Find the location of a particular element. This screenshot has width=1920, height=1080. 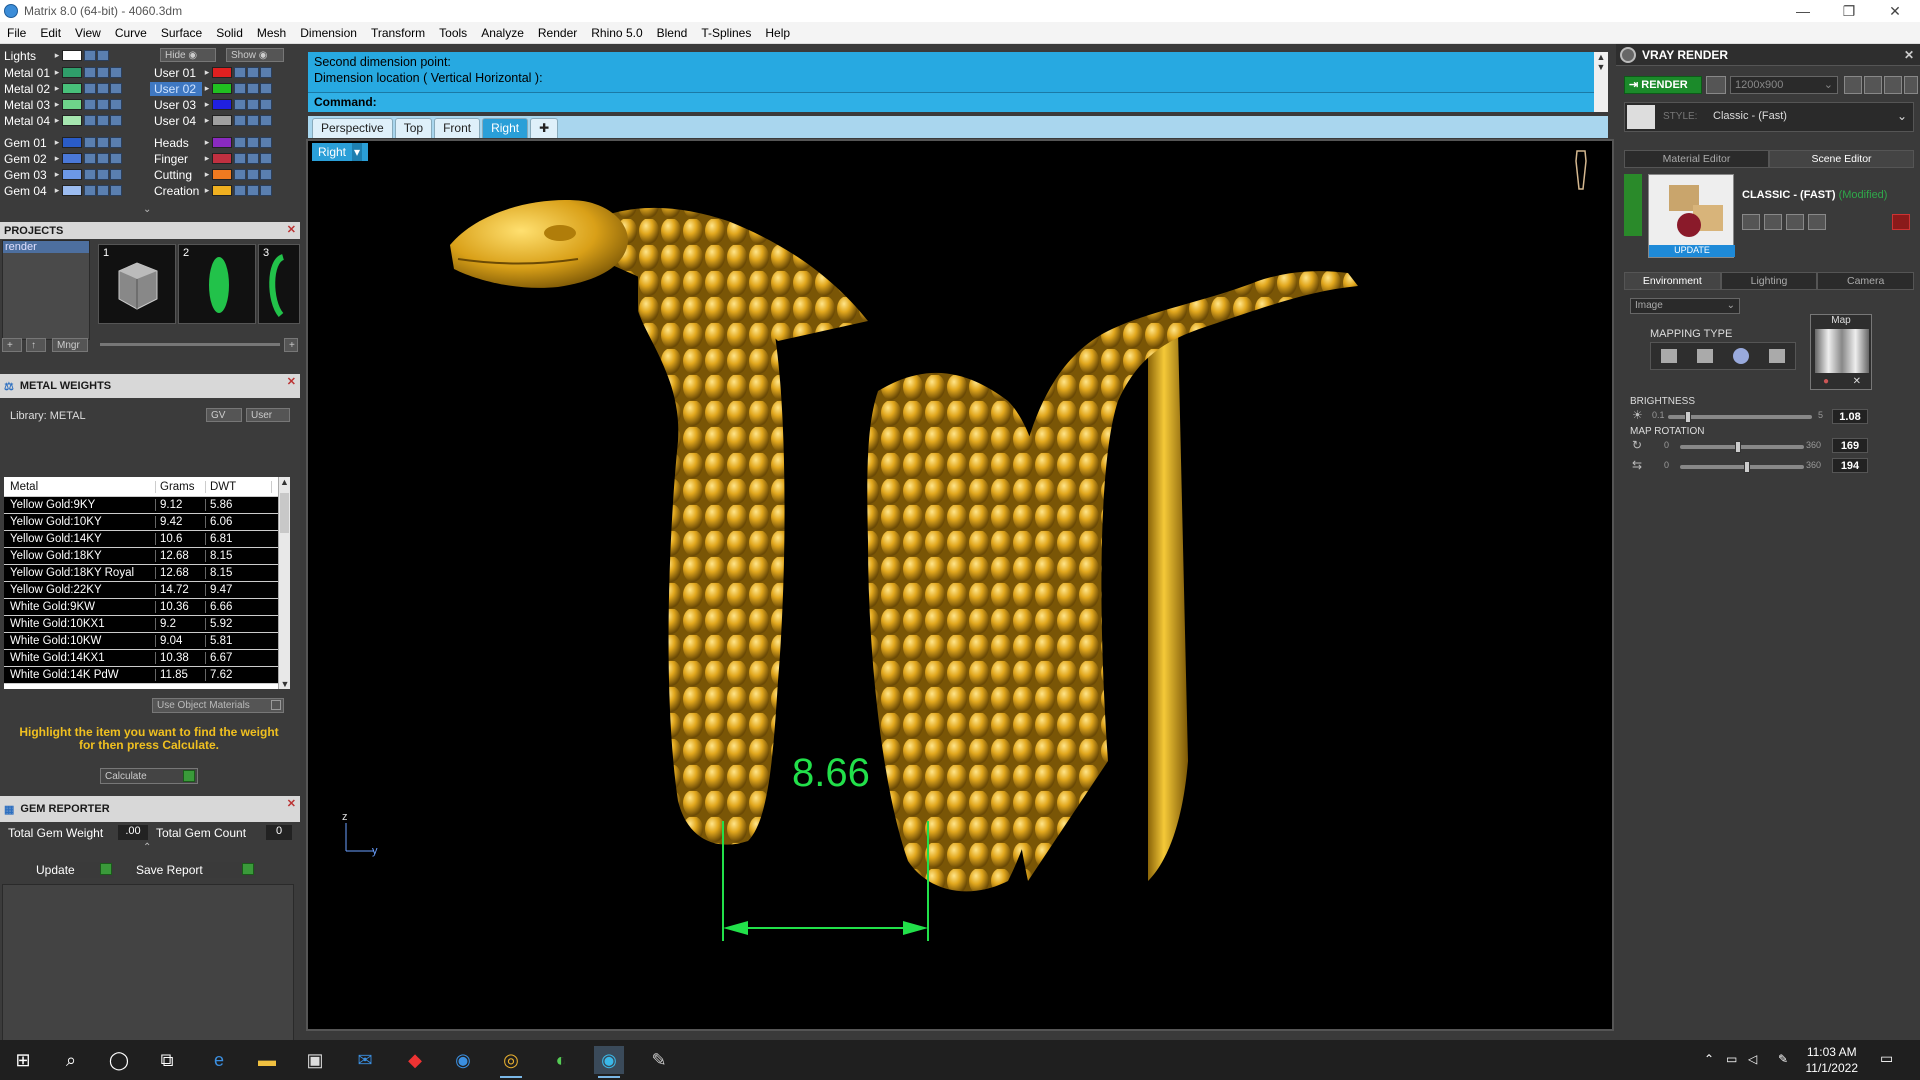

layer-row: Heads ▸ is located at coordinates (211, 142).